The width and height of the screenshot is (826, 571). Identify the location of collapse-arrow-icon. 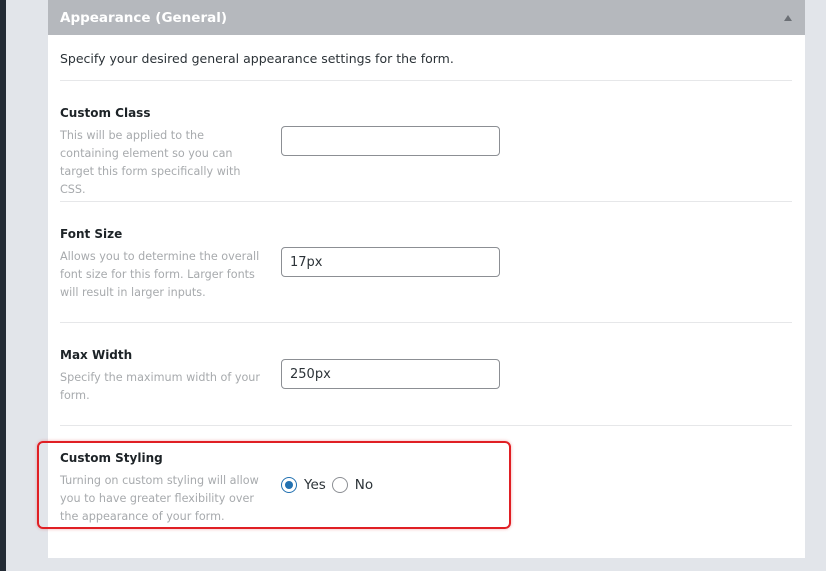
(788, 17).